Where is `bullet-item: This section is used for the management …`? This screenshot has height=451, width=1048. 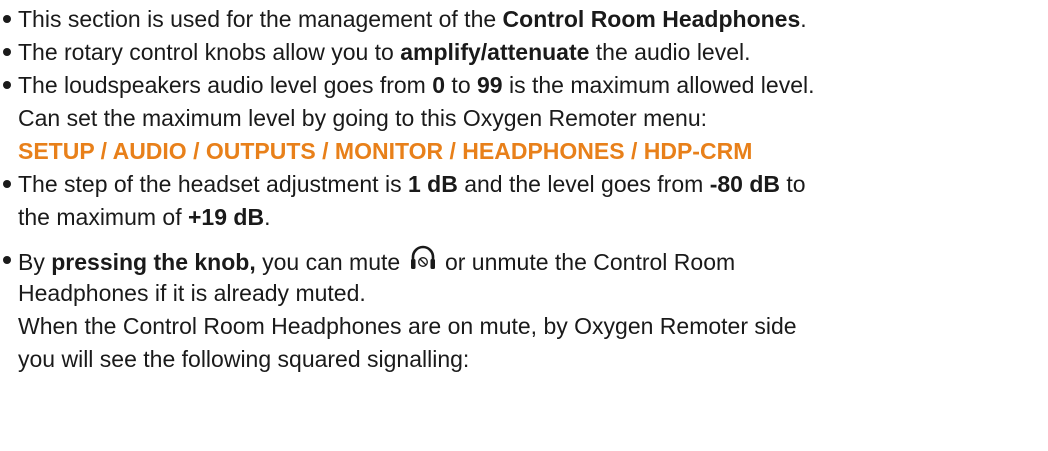 bullet-item: This section is used for the management … is located at coordinates (524, 19).